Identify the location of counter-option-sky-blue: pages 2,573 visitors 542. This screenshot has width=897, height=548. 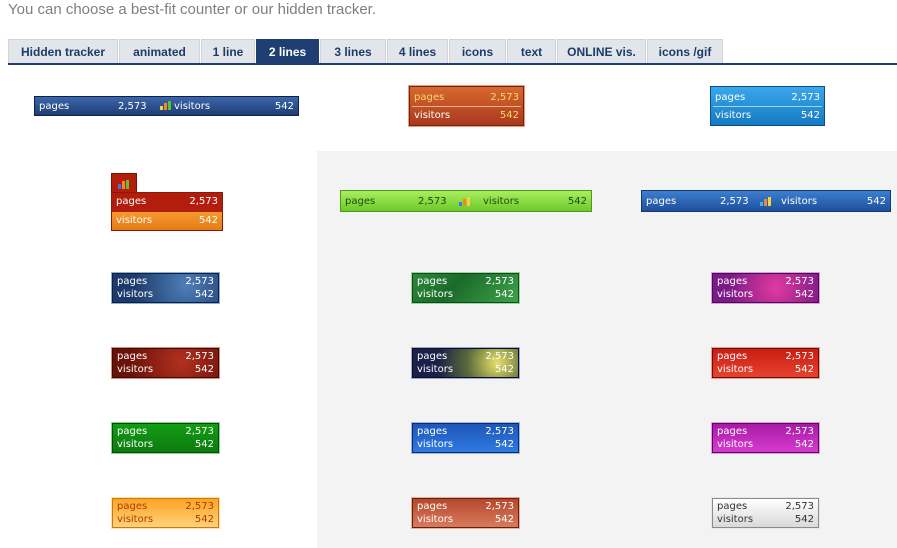
(767, 106).